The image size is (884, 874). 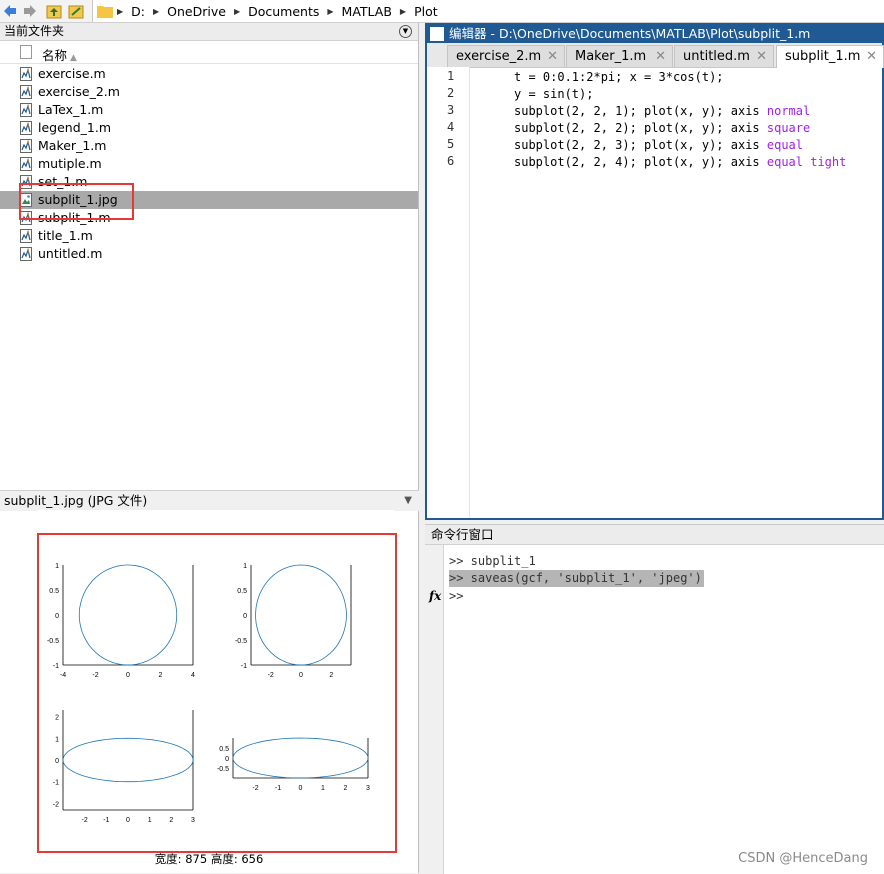 What do you see at coordinates (499, 56) in the screenshot?
I see `tab-label: exercise_2.m` at bounding box center [499, 56].